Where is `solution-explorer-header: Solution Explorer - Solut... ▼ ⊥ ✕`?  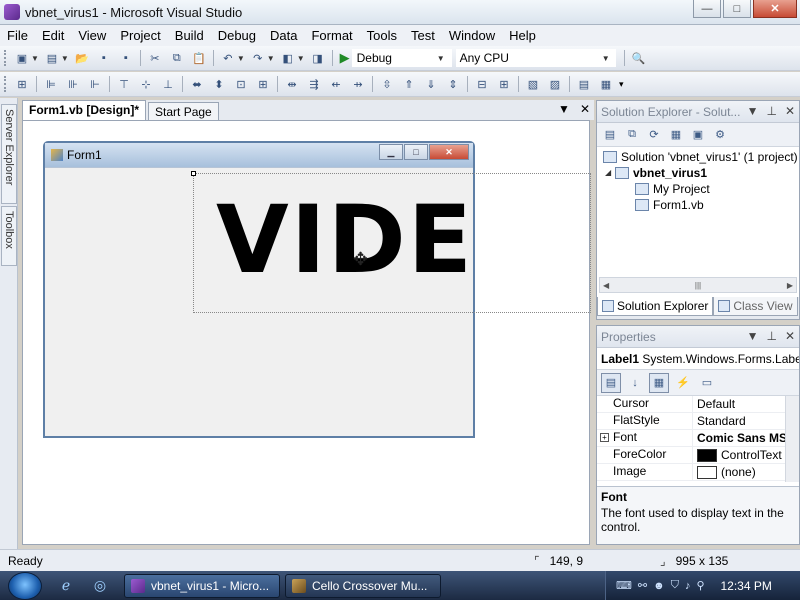 solution-explorer-header: Solution Explorer - Solut... ▼ ⊥ ✕ is located at coordinates (698, 112).